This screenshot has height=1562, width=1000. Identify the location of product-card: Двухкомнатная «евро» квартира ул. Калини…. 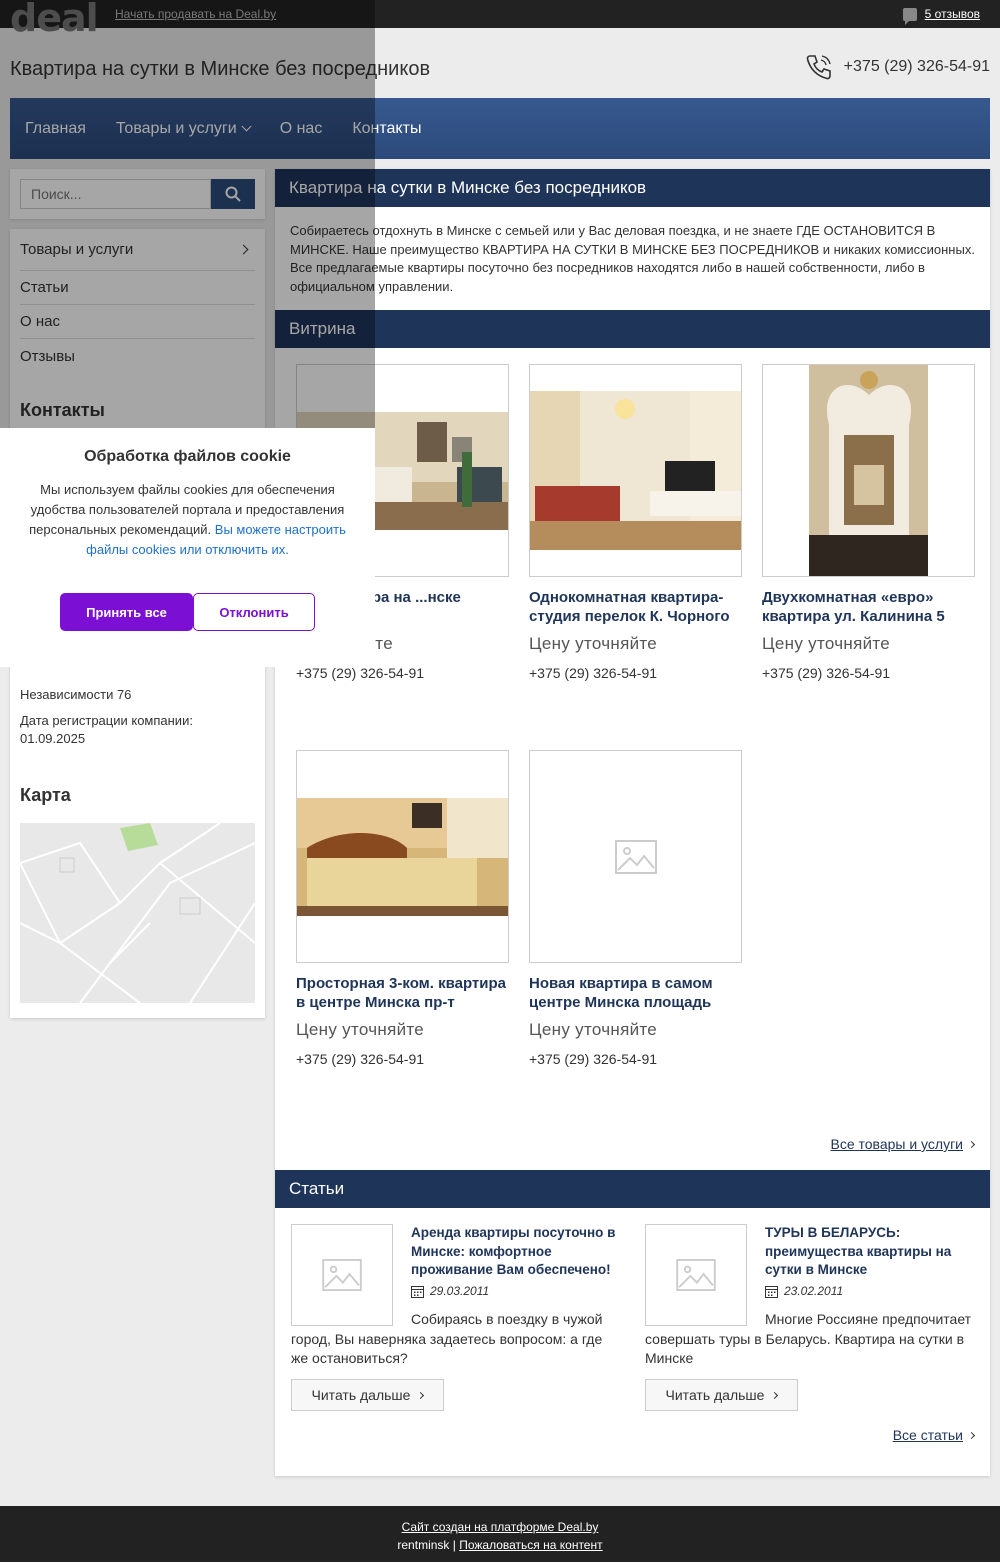
(868, 522).